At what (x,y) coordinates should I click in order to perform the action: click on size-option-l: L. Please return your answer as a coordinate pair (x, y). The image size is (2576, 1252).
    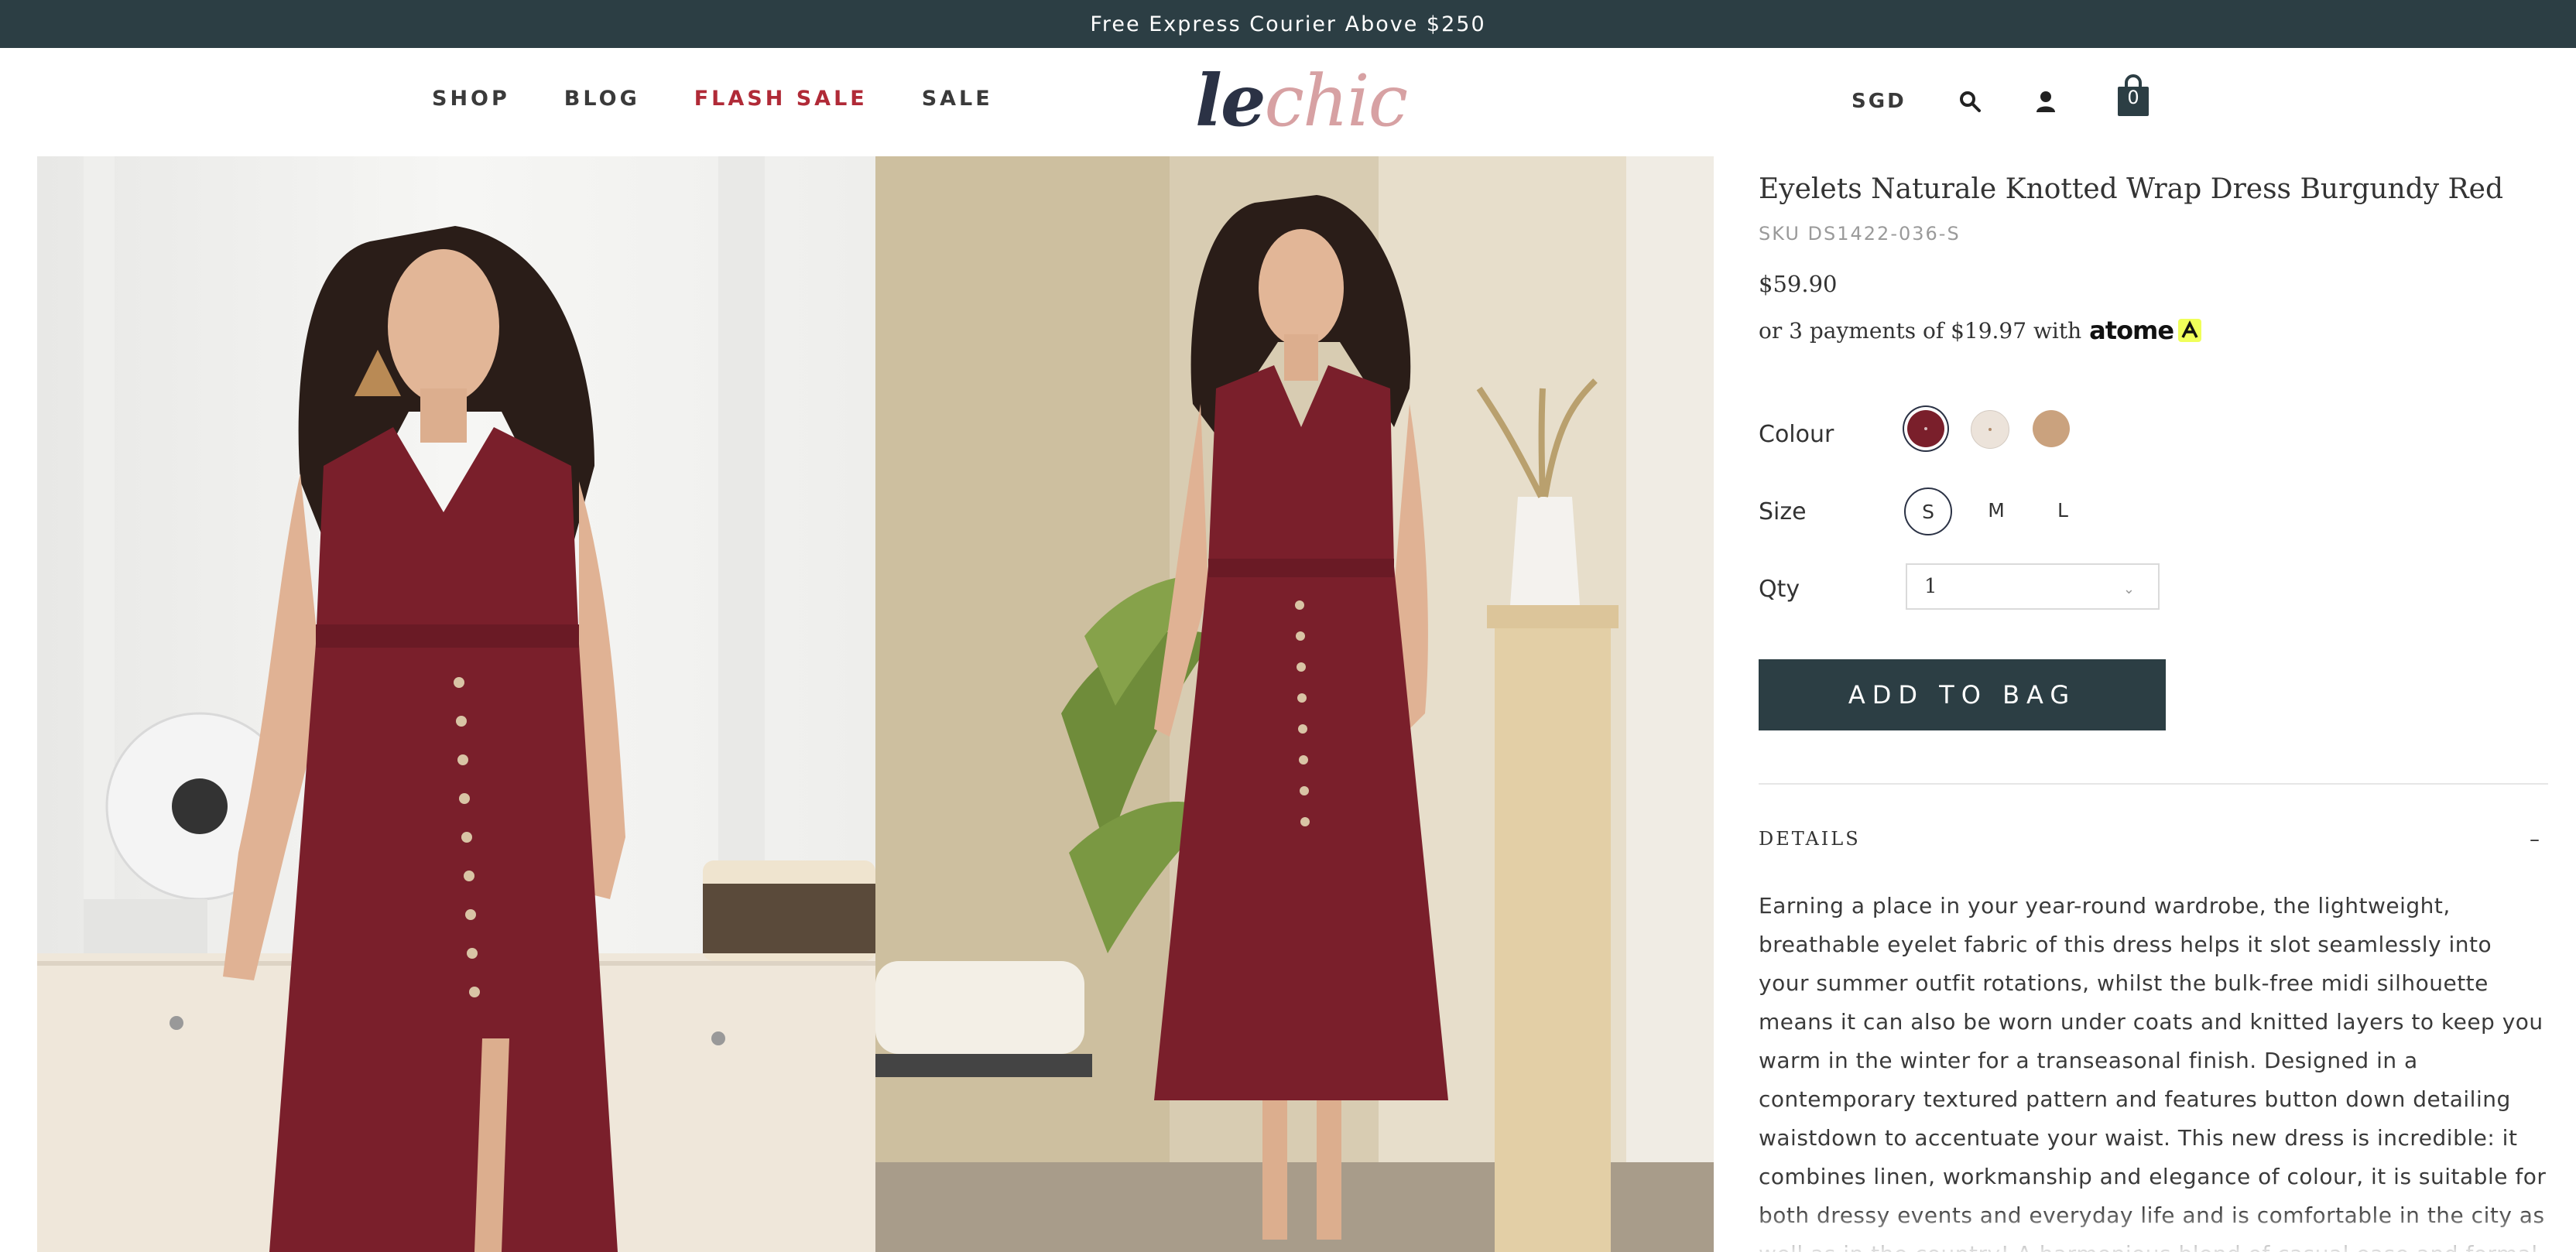
    Looking at the image, I should click on (2062, 510).